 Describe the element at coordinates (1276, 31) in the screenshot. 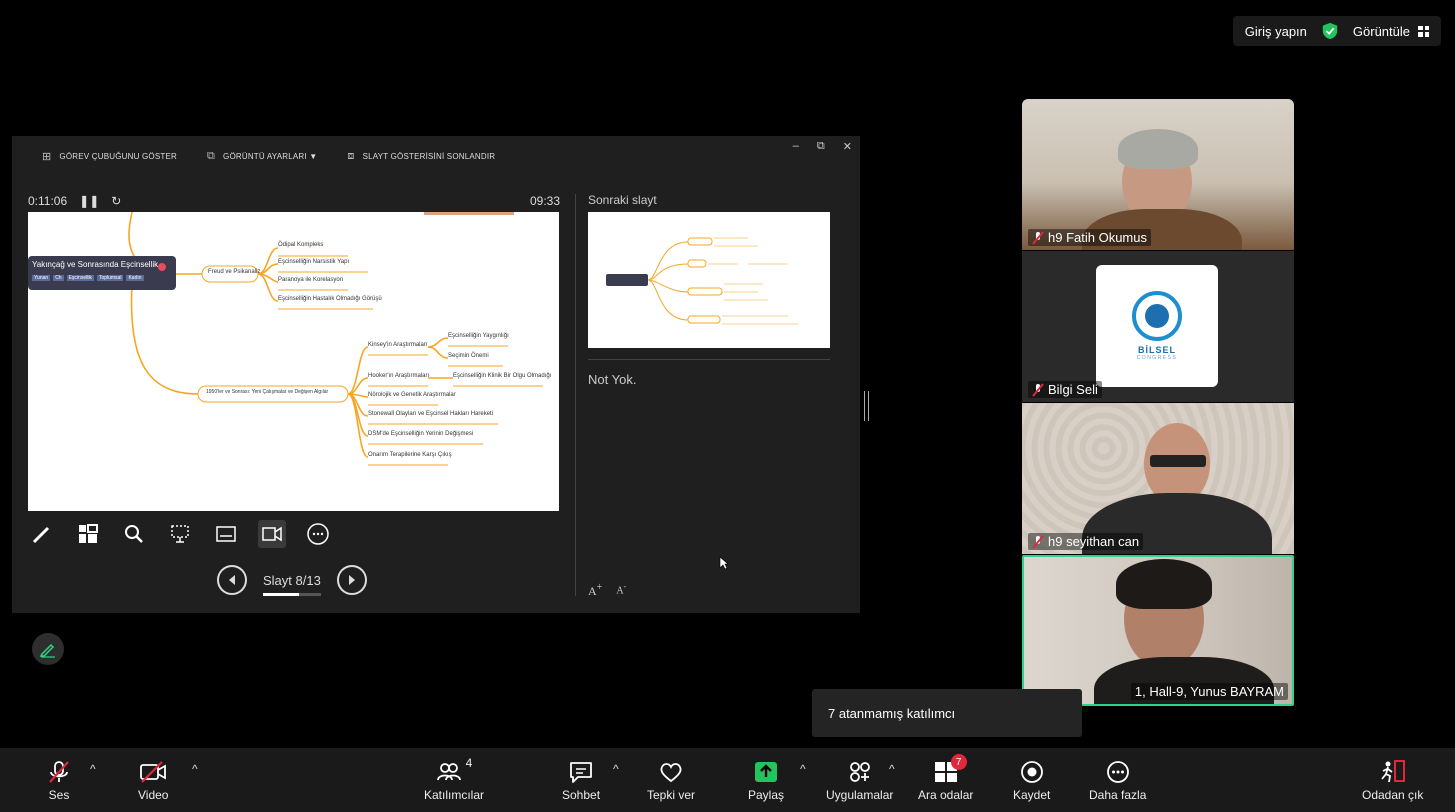

I see `signin-link: Giriş yapın` at that location.